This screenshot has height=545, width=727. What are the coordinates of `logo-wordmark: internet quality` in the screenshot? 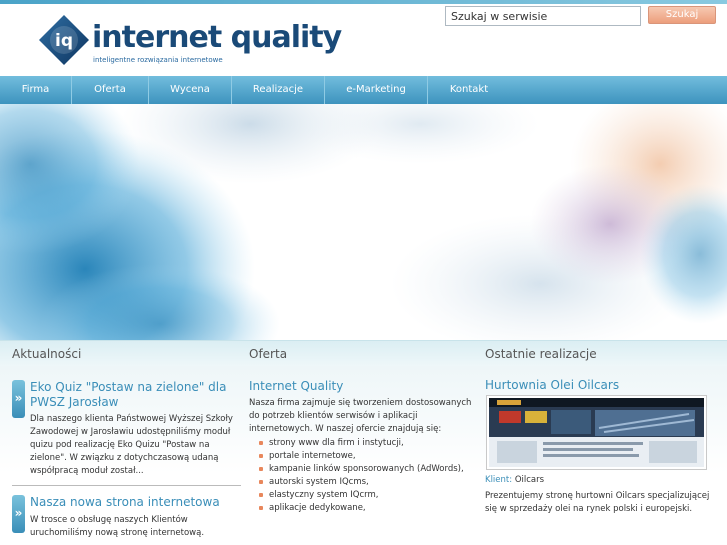 It's located at (217, 37).